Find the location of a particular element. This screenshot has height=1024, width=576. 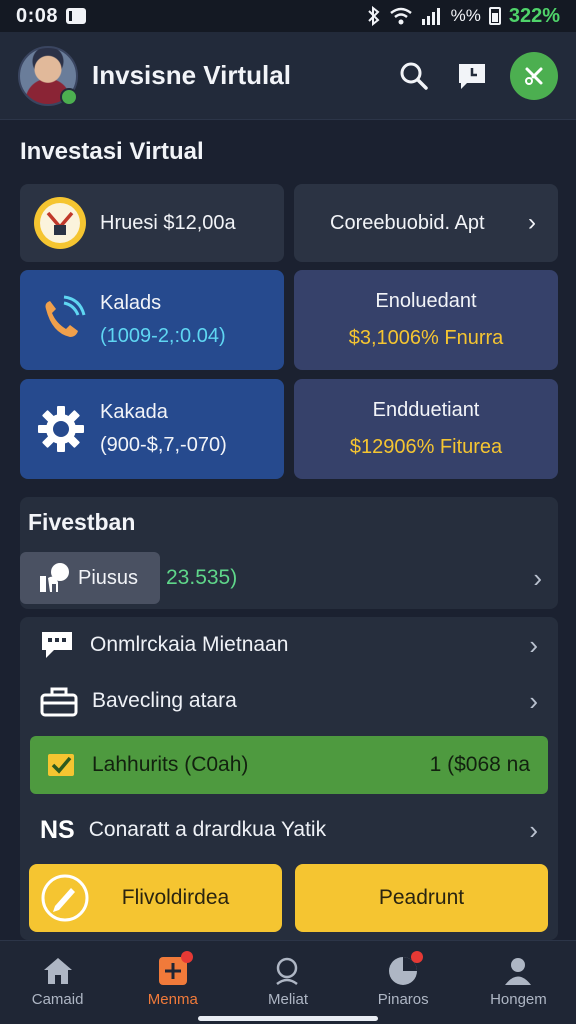

nav-item-label: Meliat is located at coordinates (288, 999).